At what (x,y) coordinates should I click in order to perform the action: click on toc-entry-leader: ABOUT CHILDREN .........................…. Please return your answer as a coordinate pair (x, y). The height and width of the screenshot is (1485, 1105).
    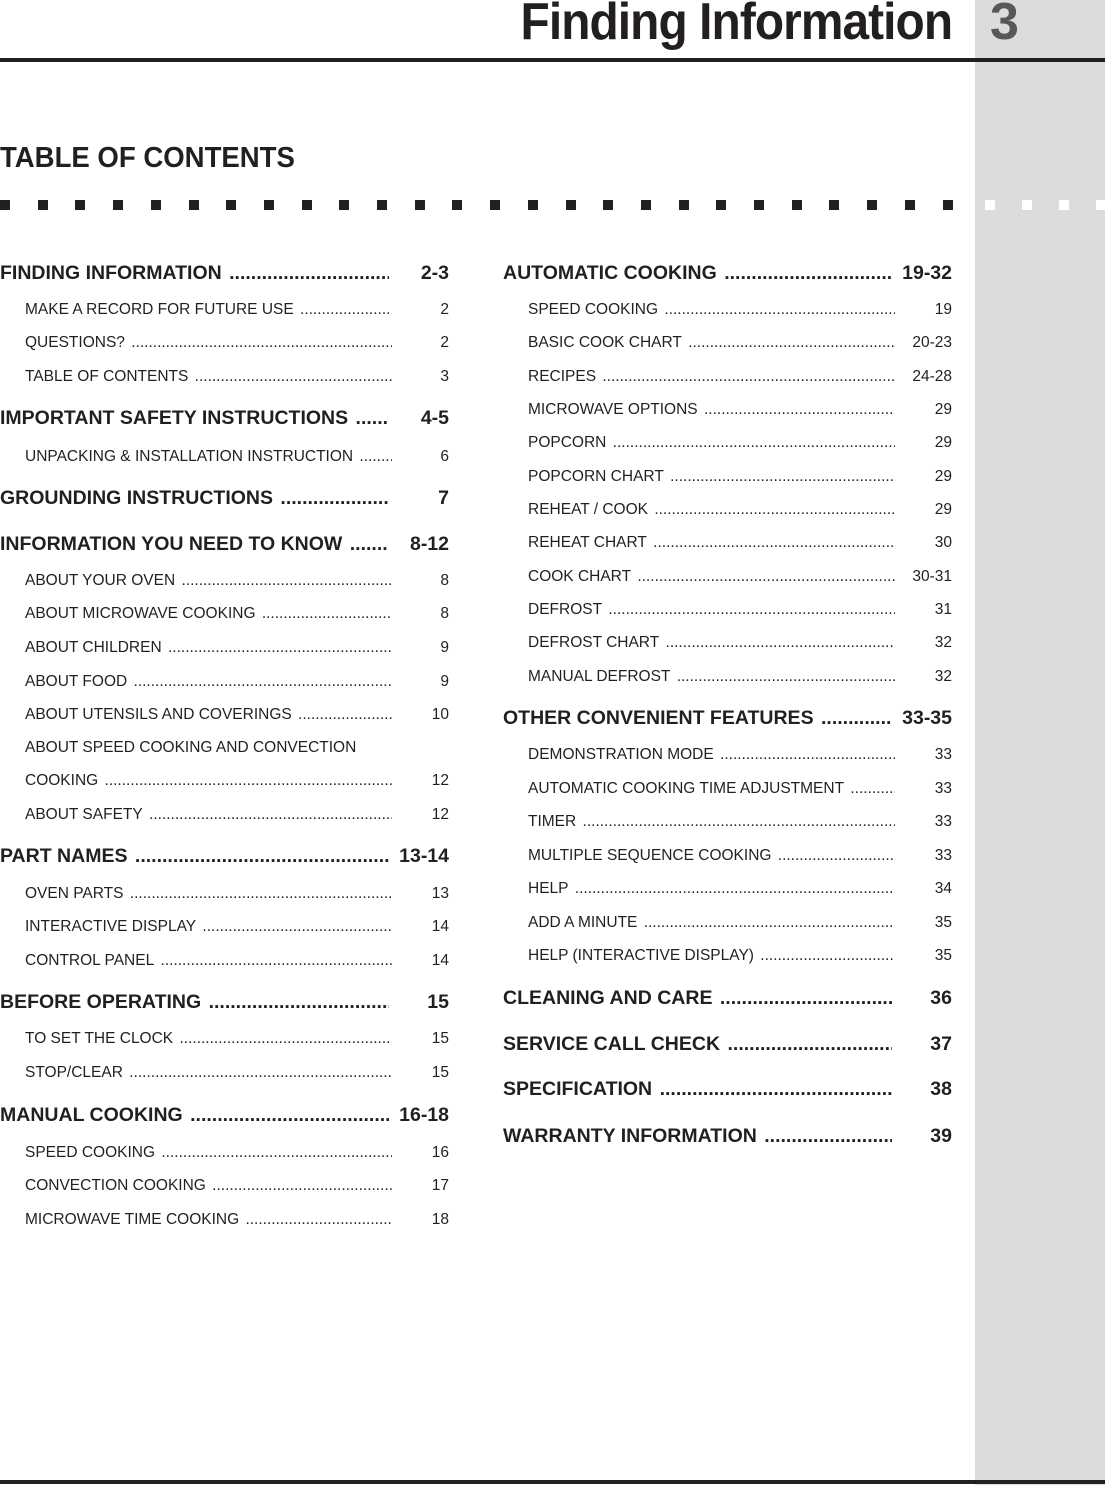
    Looking at the image, I should click on (208, 647).